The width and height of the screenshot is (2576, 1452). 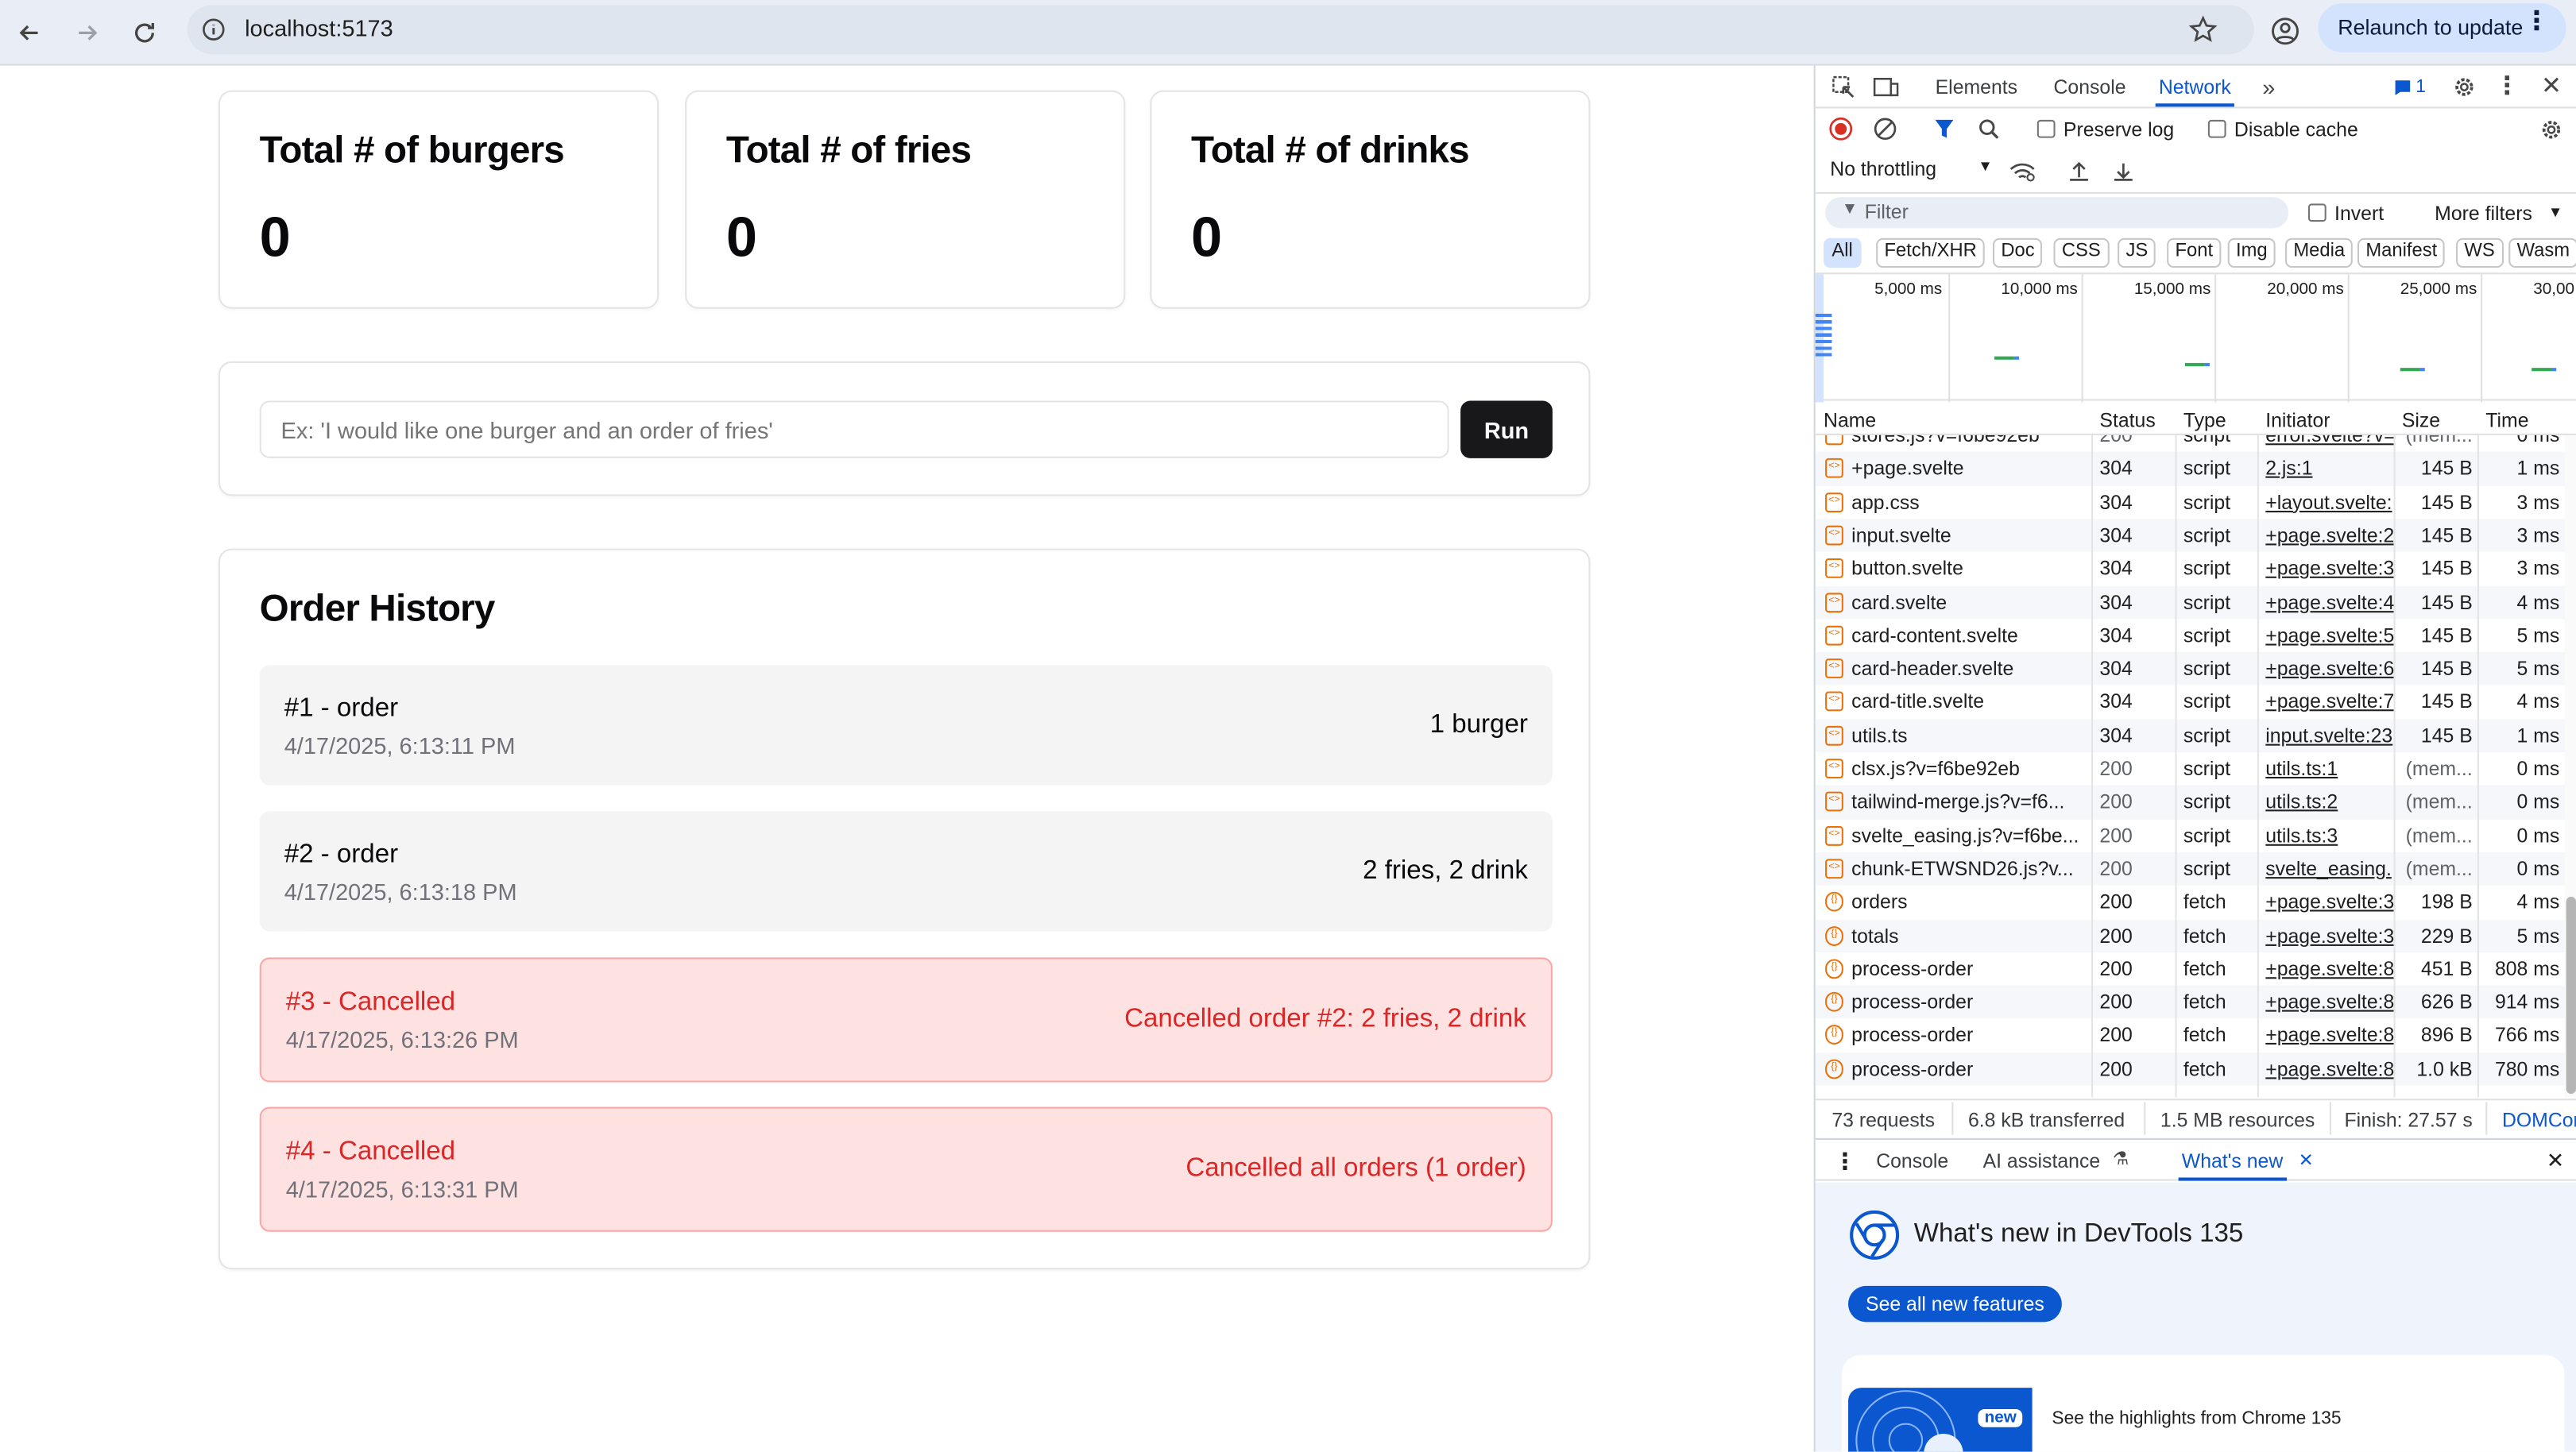 I want to click on column-header-size: Size, so click(x=2421, y=420).